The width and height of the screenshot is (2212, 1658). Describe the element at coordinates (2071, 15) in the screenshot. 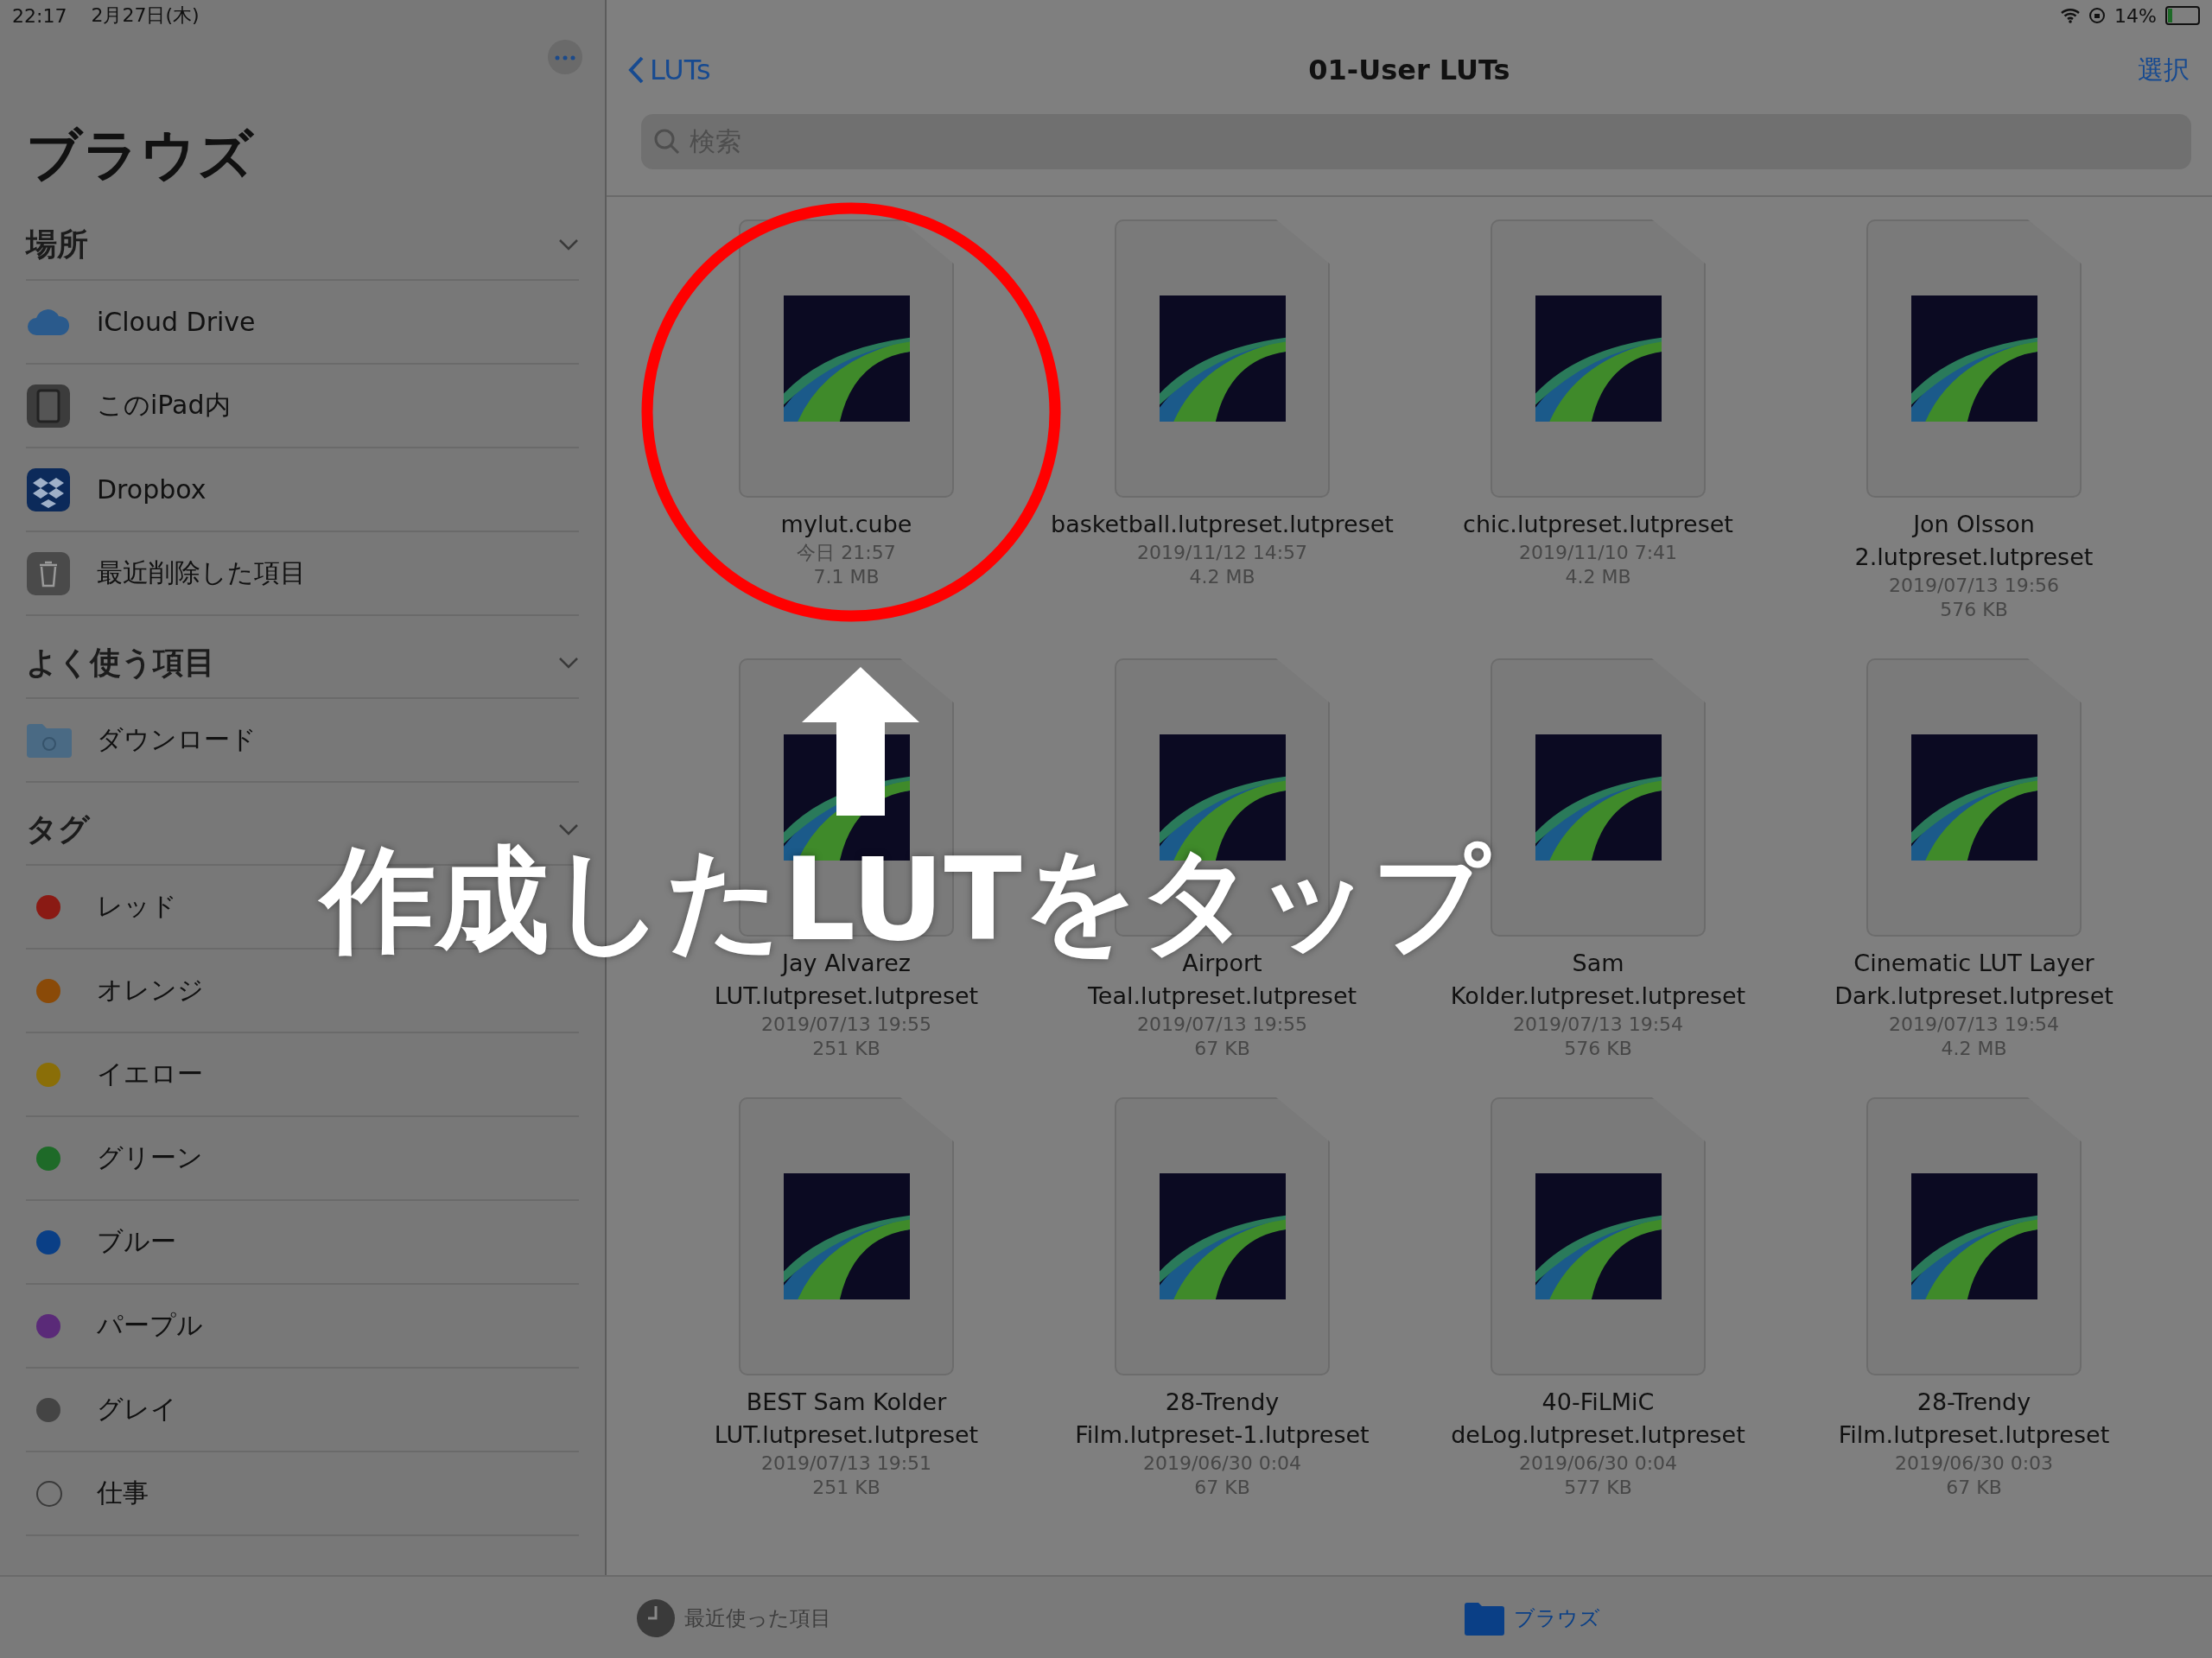

I see `wifi-icon` at that location.